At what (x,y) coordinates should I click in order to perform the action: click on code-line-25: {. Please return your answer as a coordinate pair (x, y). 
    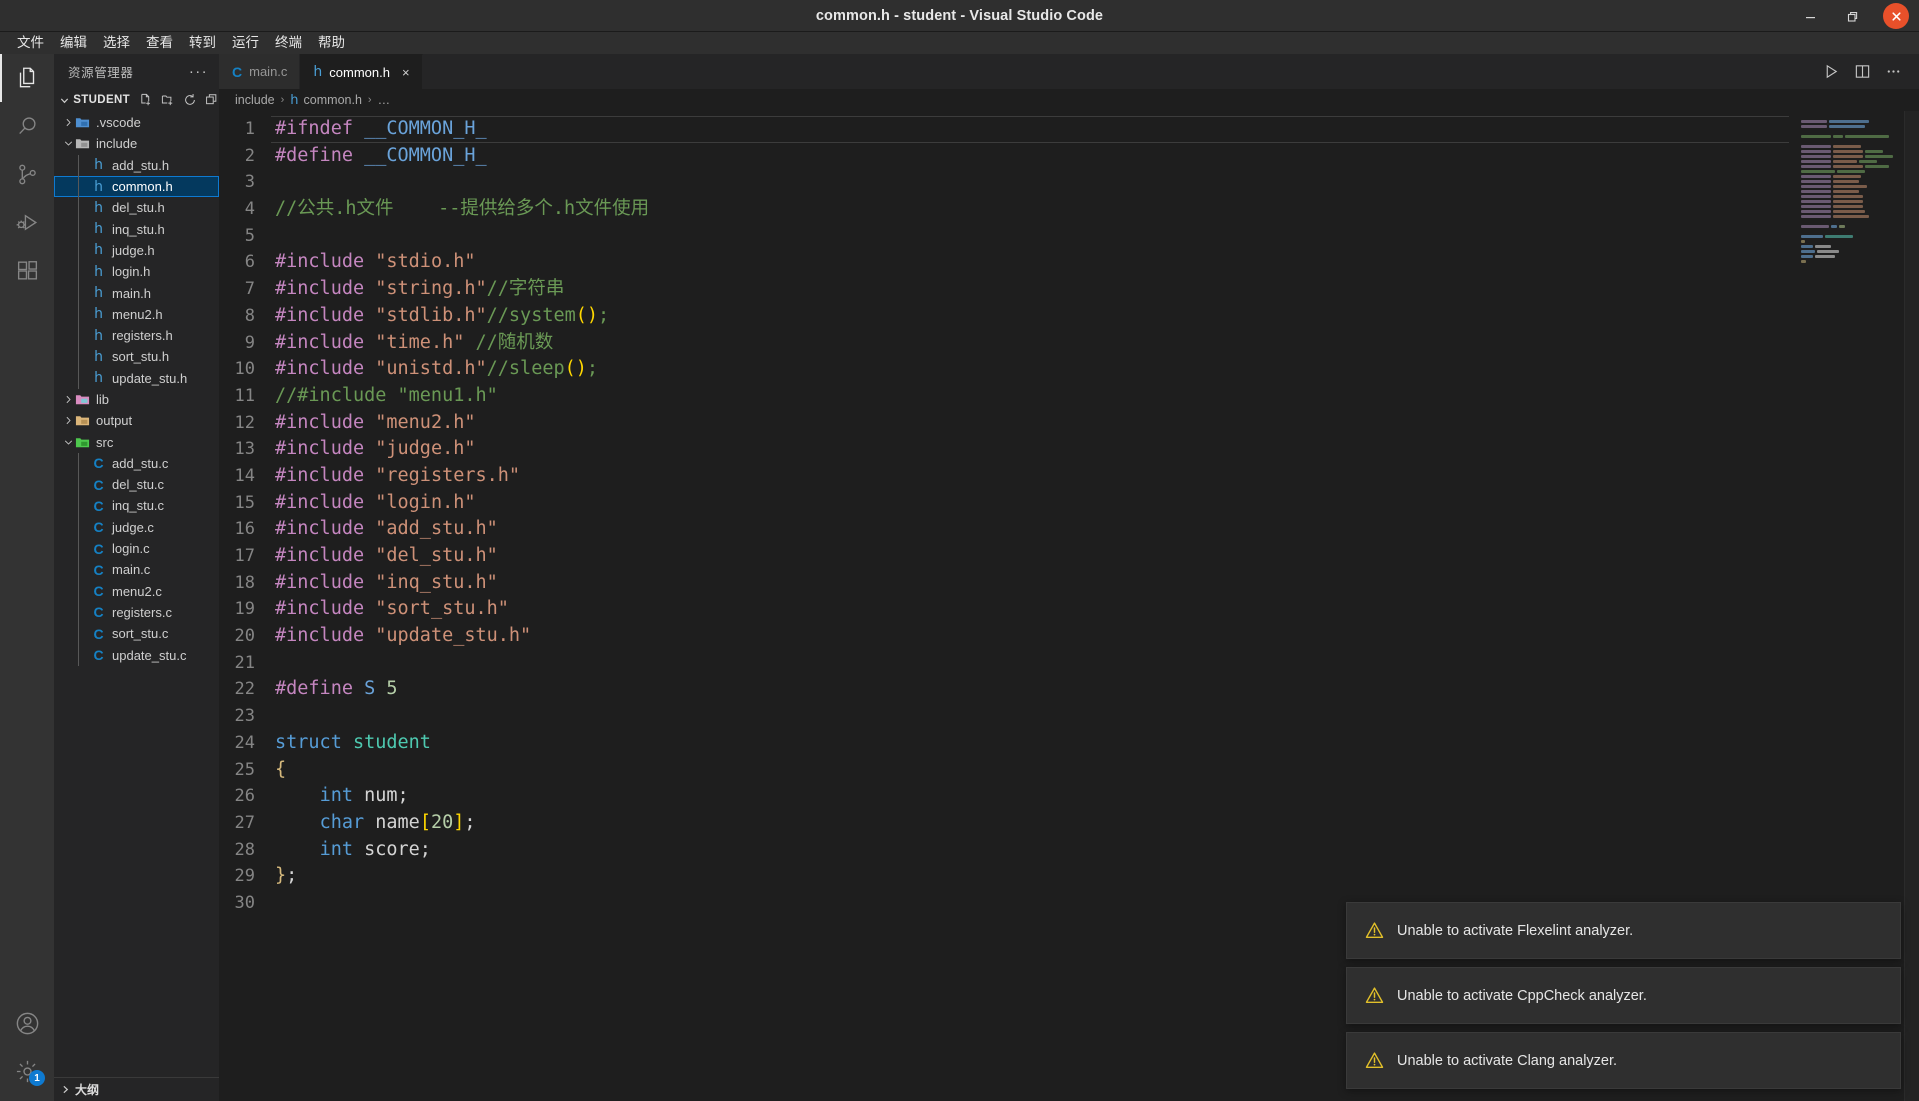
    Looking at the image, I should click on (1030, 770).